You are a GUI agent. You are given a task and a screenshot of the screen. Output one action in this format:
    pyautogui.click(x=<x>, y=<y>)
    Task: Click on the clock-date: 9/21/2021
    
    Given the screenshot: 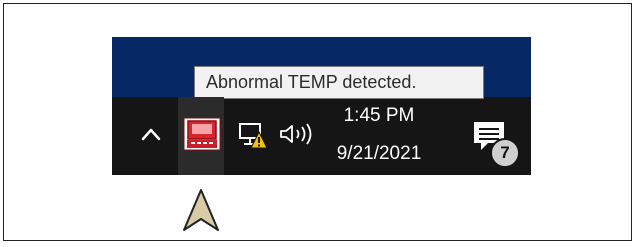 What is the action you would take?
    pyautogui.click(x=379, y=154)
    